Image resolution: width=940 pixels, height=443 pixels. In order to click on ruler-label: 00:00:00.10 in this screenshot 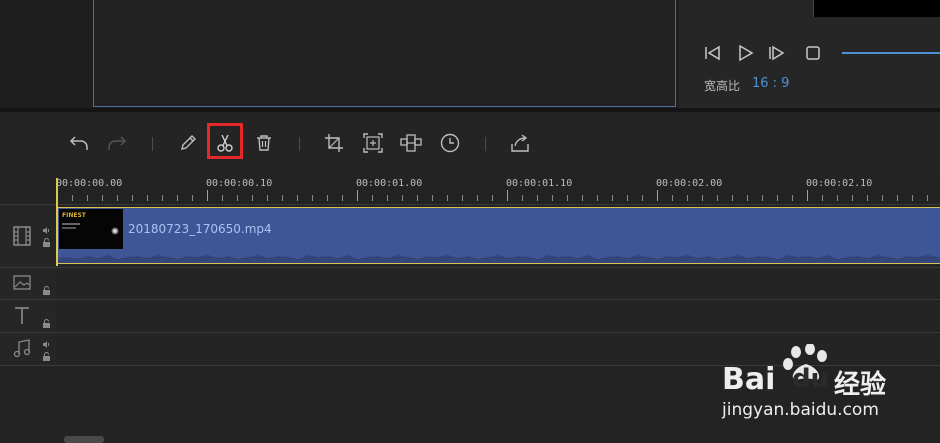, I will do `click(239, 183)`.